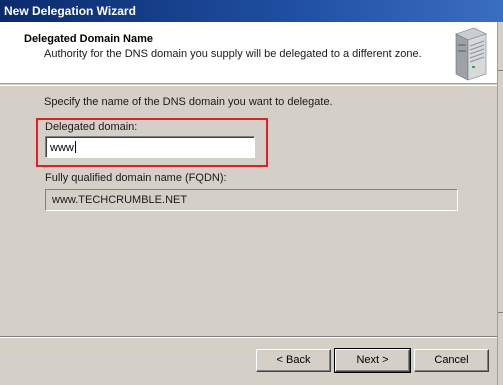  I want to click on window-right-edge, so click(500, 203).